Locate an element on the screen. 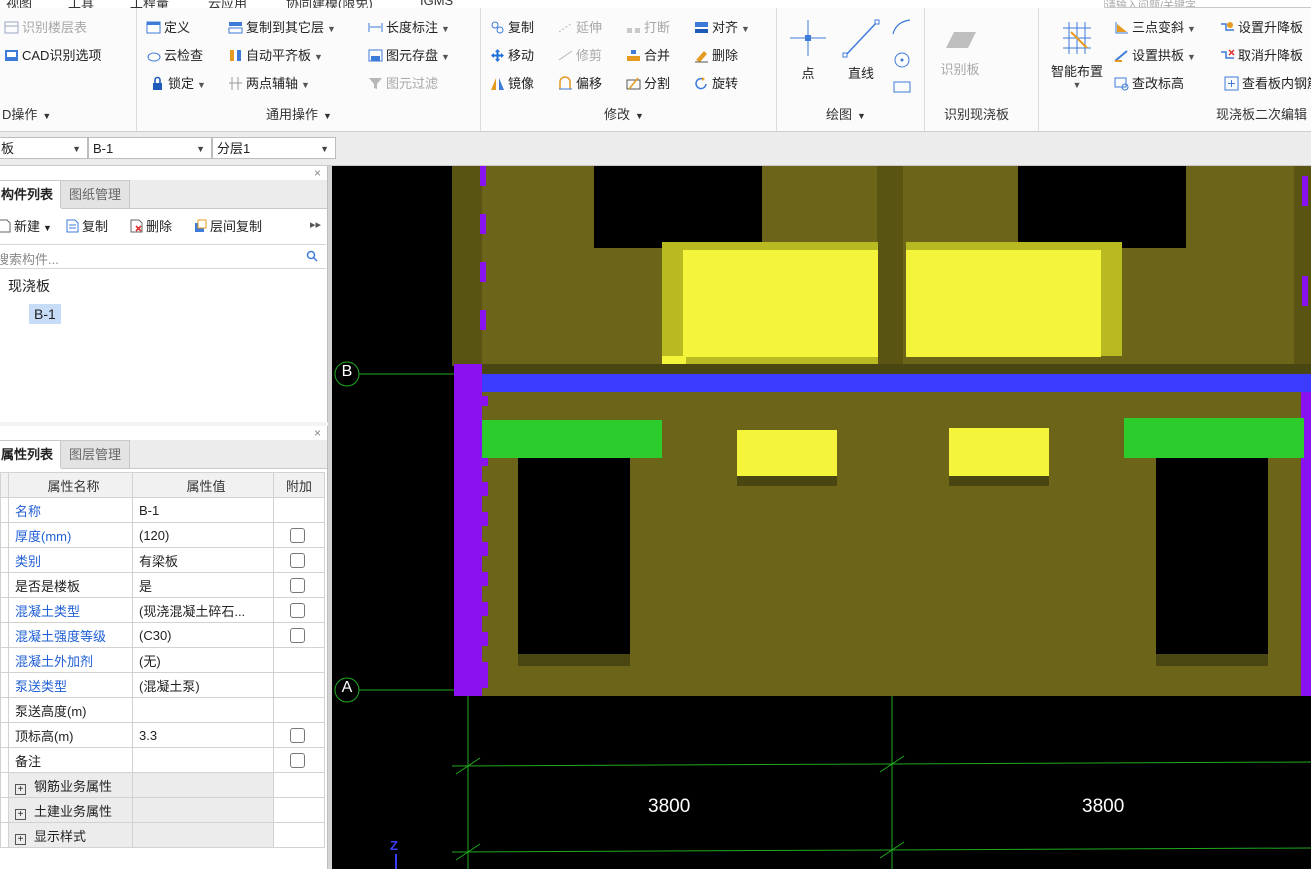 The height and width of the screenshot is (869, 1311). draw-group-label: 绘图 ▼ is located at coordinates (846, 113).